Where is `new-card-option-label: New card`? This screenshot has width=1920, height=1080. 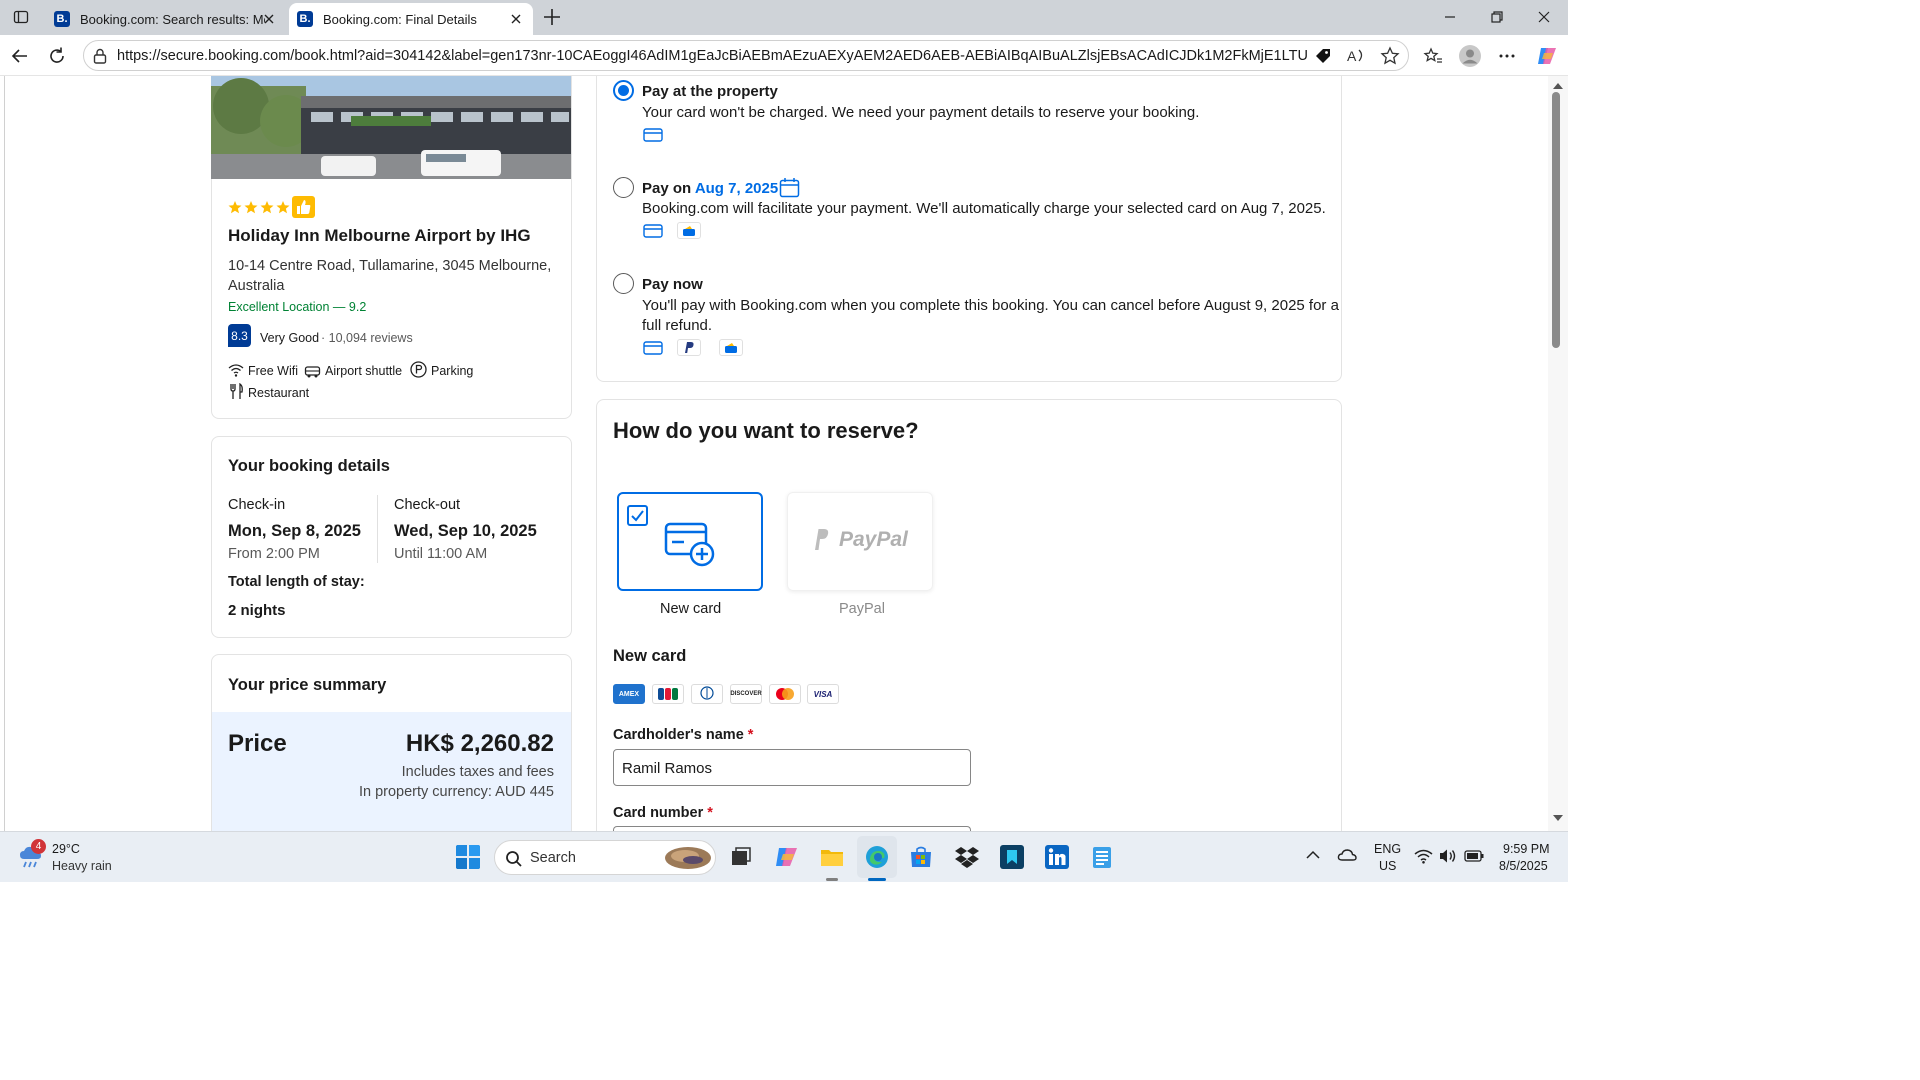 new-card-option-label: New card is located at coordinates (690, 609).